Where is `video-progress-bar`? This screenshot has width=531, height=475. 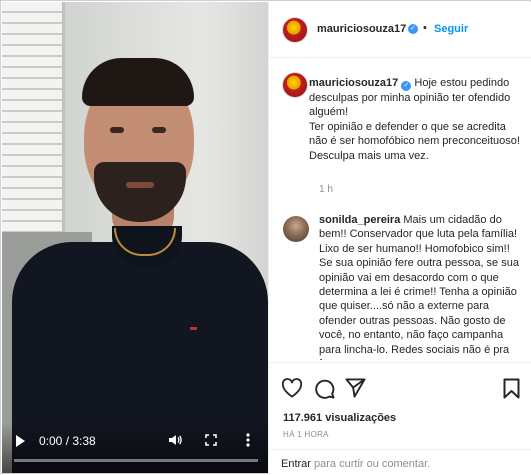 video-progress-bar is located at coordinates (136, 460).